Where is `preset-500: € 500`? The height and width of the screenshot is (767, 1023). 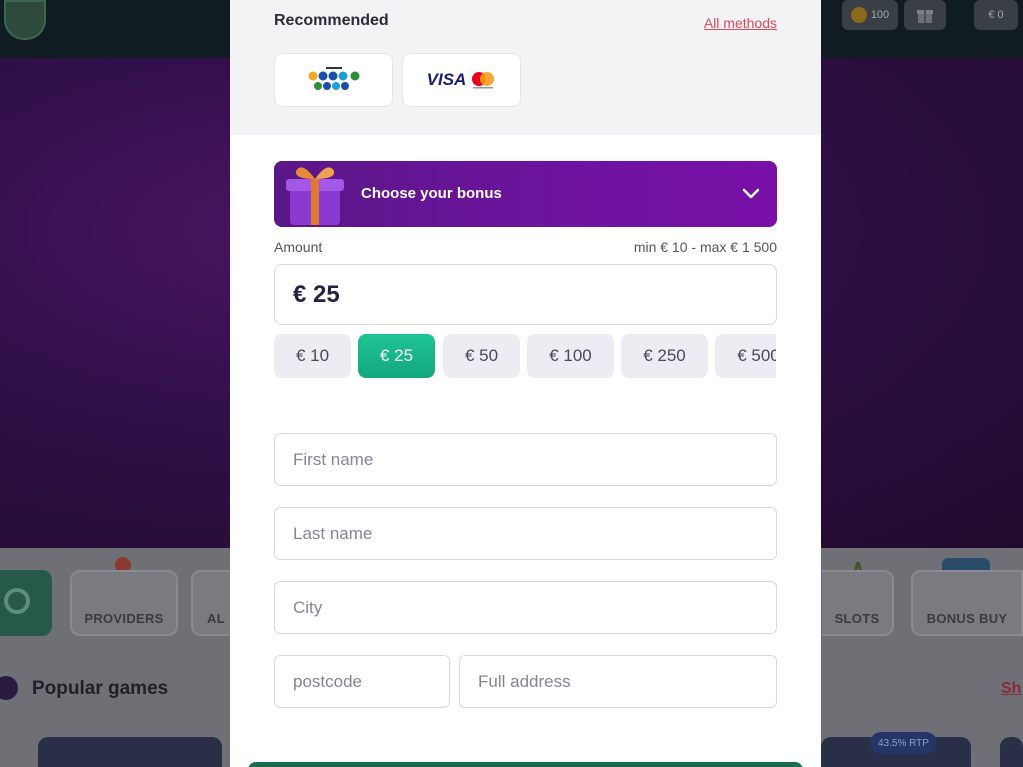 preset-500: € 500 is located at coordinates (745, 356).